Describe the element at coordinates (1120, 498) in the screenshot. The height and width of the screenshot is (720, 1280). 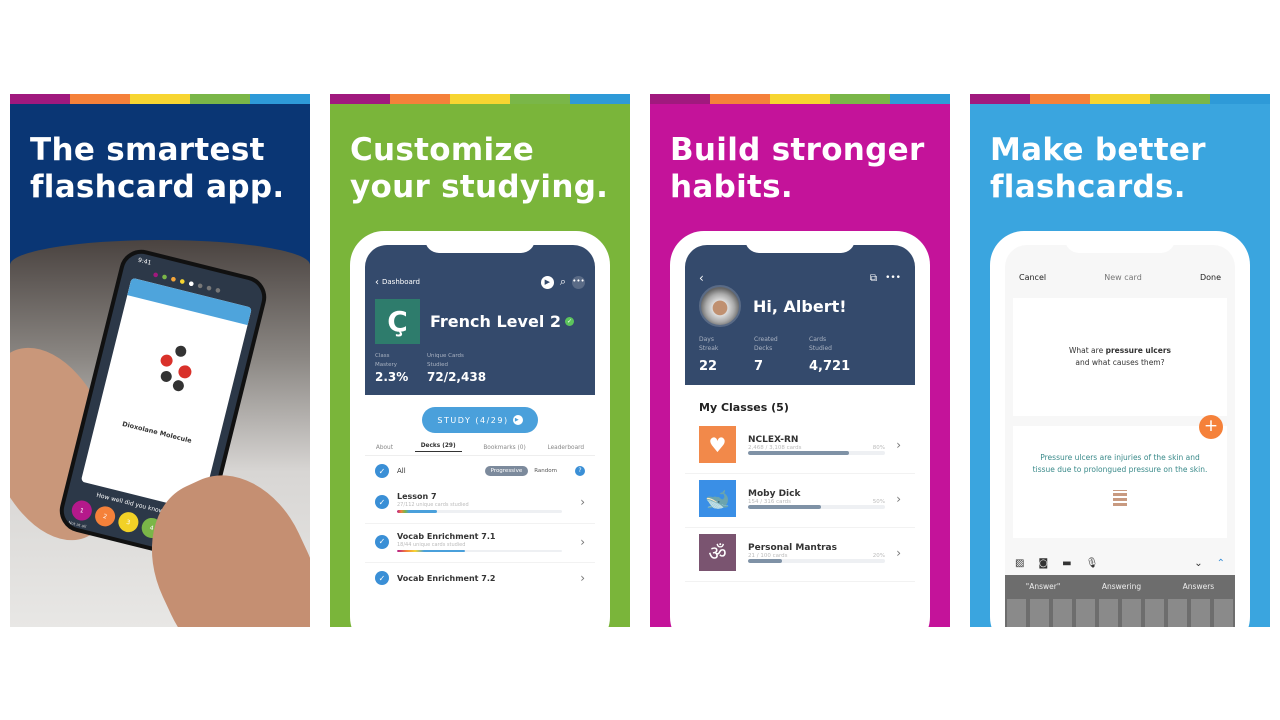
I see `image-thumbnail` at that location.